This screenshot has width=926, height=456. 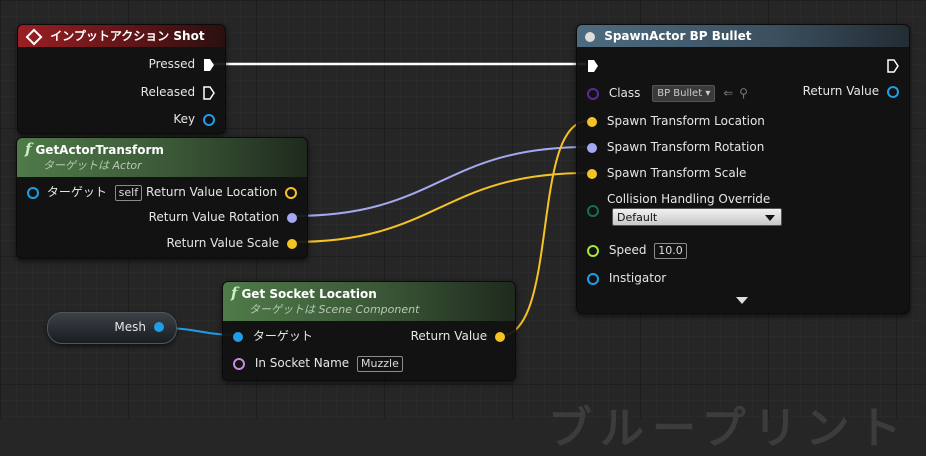 What do you see at coordinates (214, 217) in the screenshot?
I see `return-rotation-label: Return Value Rotation` at bounding box center [214, 217].